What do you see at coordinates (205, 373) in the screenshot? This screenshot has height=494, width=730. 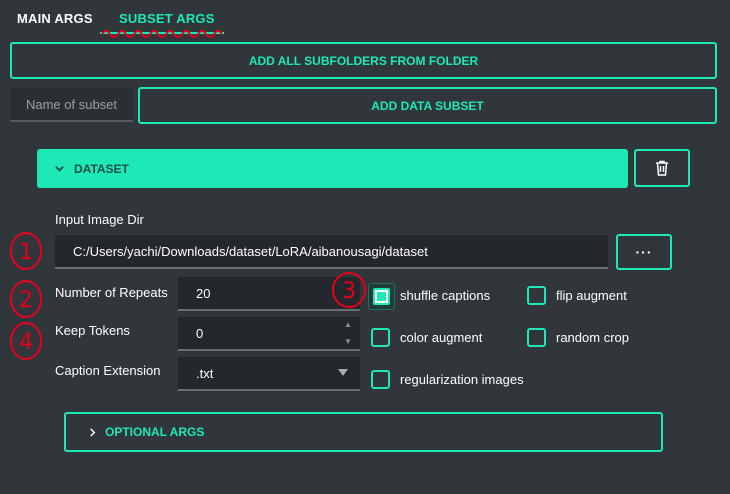 I see `caption-extension-value: .txt` at bounding box center [205, 373].